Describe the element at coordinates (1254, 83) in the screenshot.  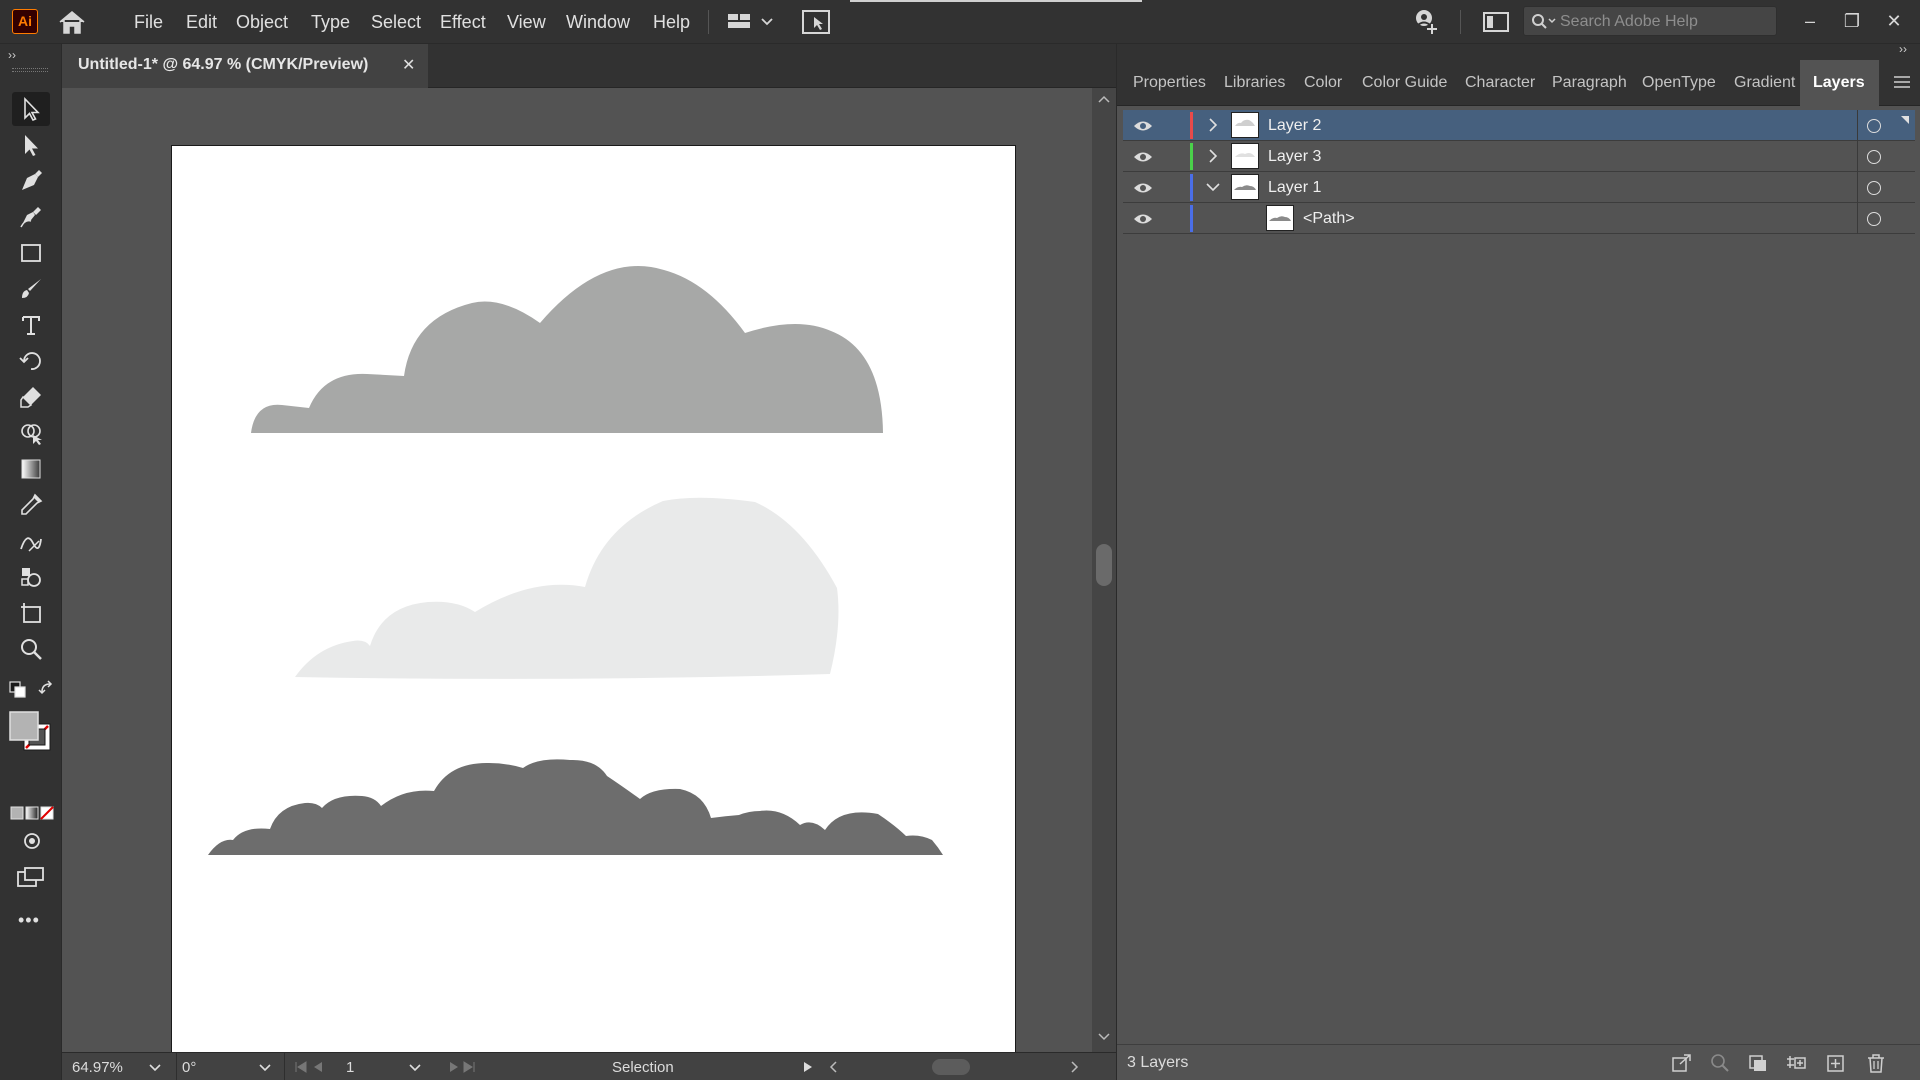
I see `tab-libraries: Libraries` at that location.